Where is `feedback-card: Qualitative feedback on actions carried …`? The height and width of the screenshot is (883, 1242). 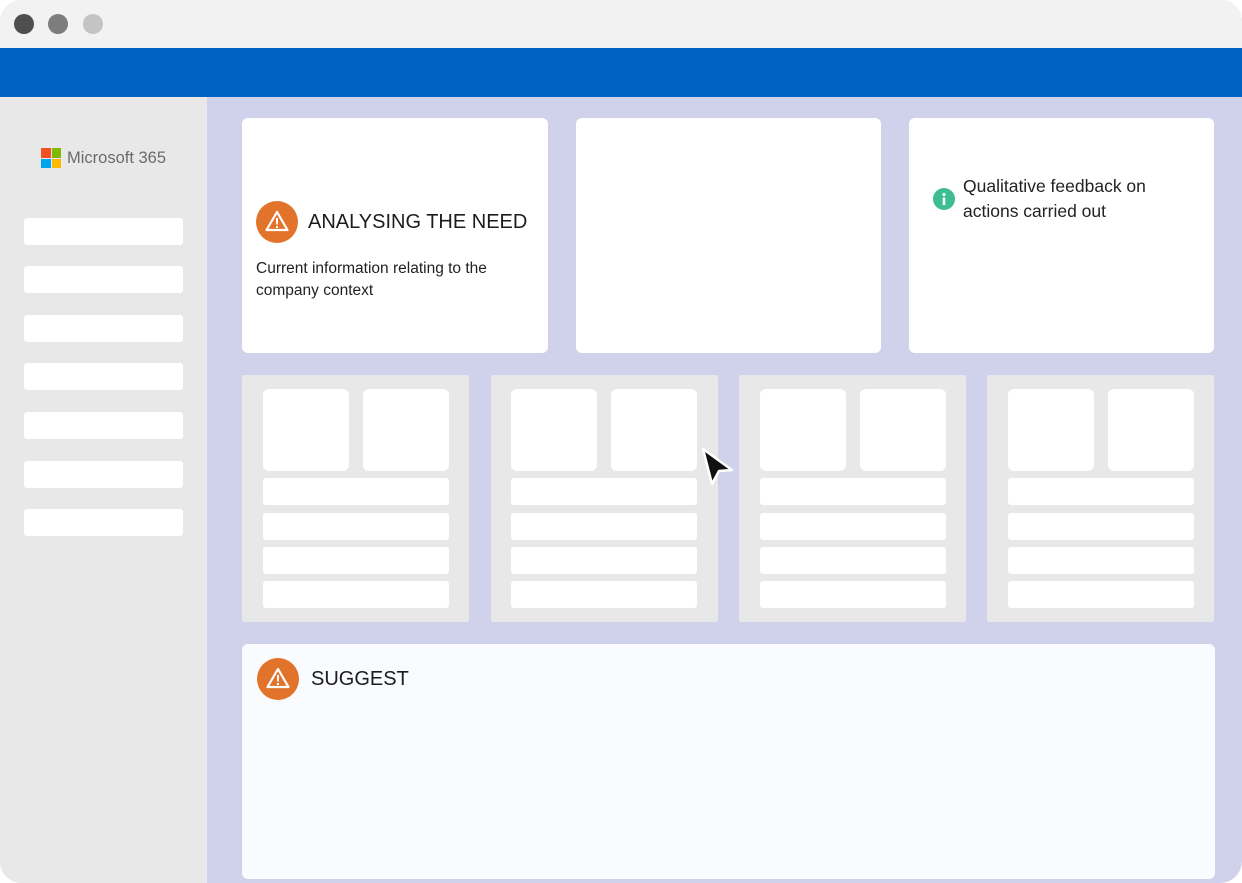 feedback-card: Qualitative feedback on actions carried … is located at coordinates (1061, 235).